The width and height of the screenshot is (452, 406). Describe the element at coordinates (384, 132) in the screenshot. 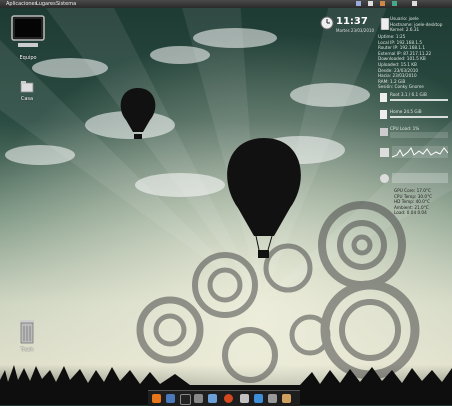

I see `cpu-icon` at that location.